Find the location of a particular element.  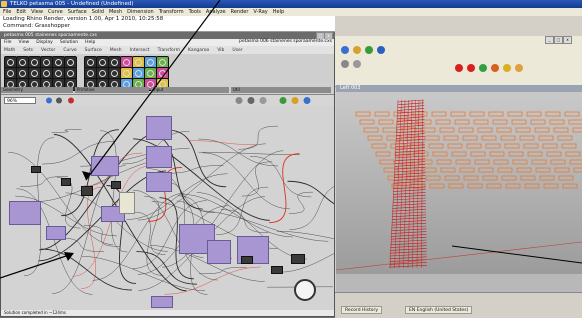

language-indicator: EN English (United States) is located at coordinates (439, 310).